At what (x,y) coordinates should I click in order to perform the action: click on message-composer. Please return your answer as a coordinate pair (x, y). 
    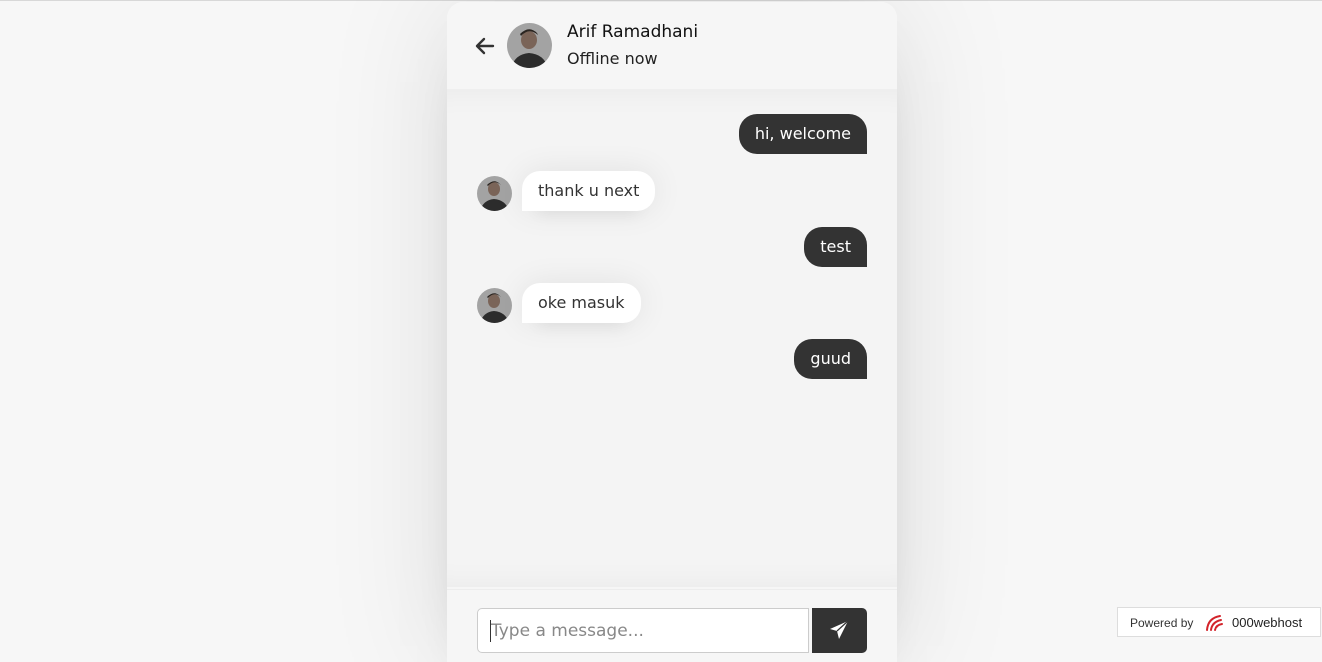
    Looking at the image, I should click on (672, 625).